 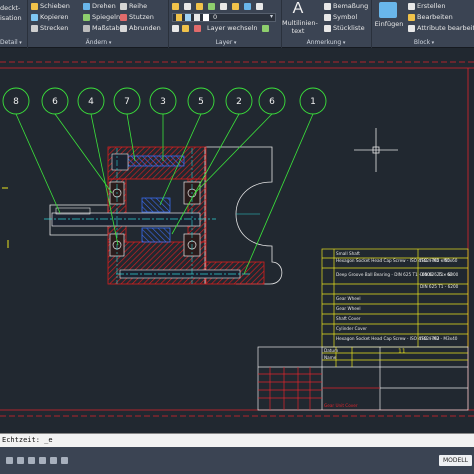 I want to click on title-block-text: Datum Name 11 Gear Unit Cover, so click(x=365, y=378).